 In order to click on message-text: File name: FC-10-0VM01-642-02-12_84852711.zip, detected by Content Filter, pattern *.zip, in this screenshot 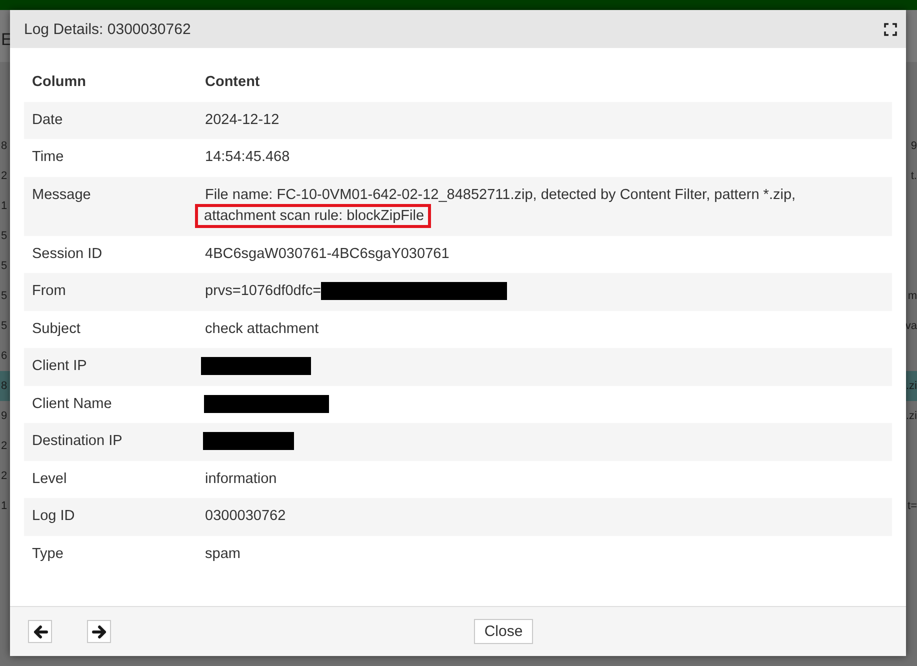, I will do `click(501, 195)`.